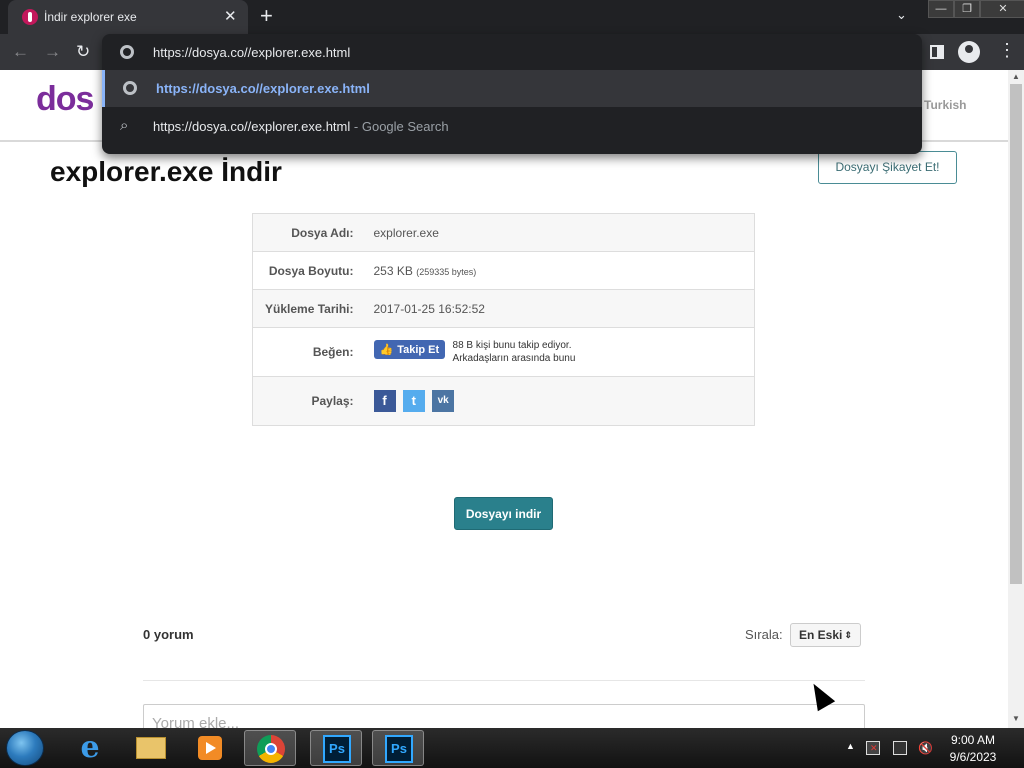 Image resolution: width=1024 pixels, height=768 pixels. I want to click on report-file-button: Dosyayı Şikayet Et!, so click(887, 167).